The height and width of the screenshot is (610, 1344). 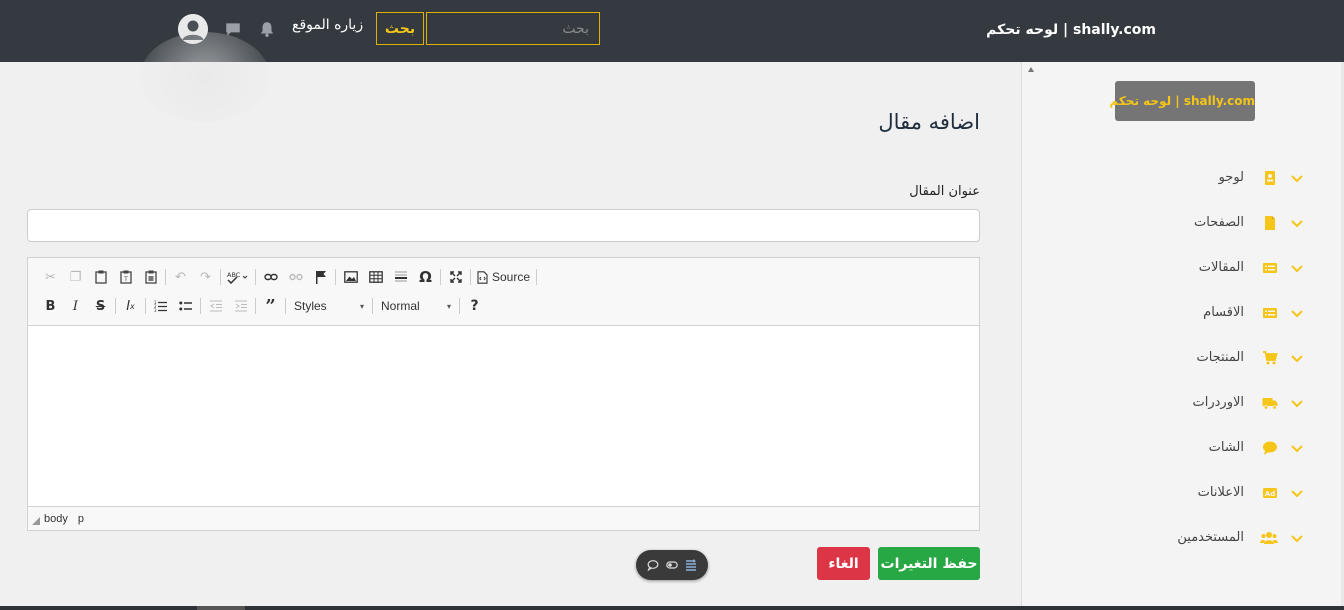 I want to click on sidebar-item-label: الاعلانات, so click(x=1220, y=492).